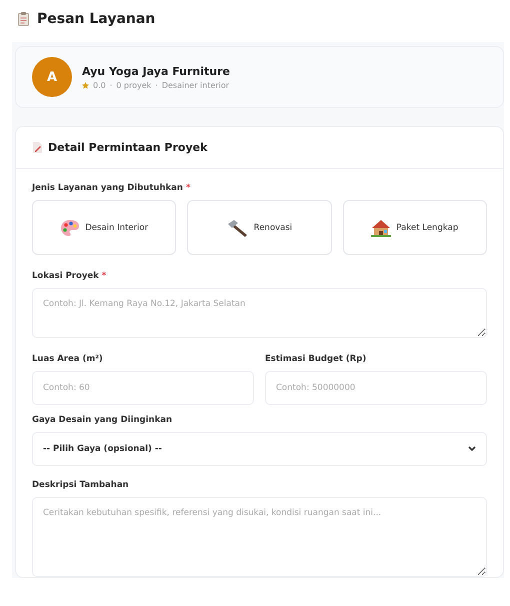 This screenshot has width=510, height=606. I want to click on style-dropdown: -- Pilih Gaya (opsional) --, so click(259, 449).